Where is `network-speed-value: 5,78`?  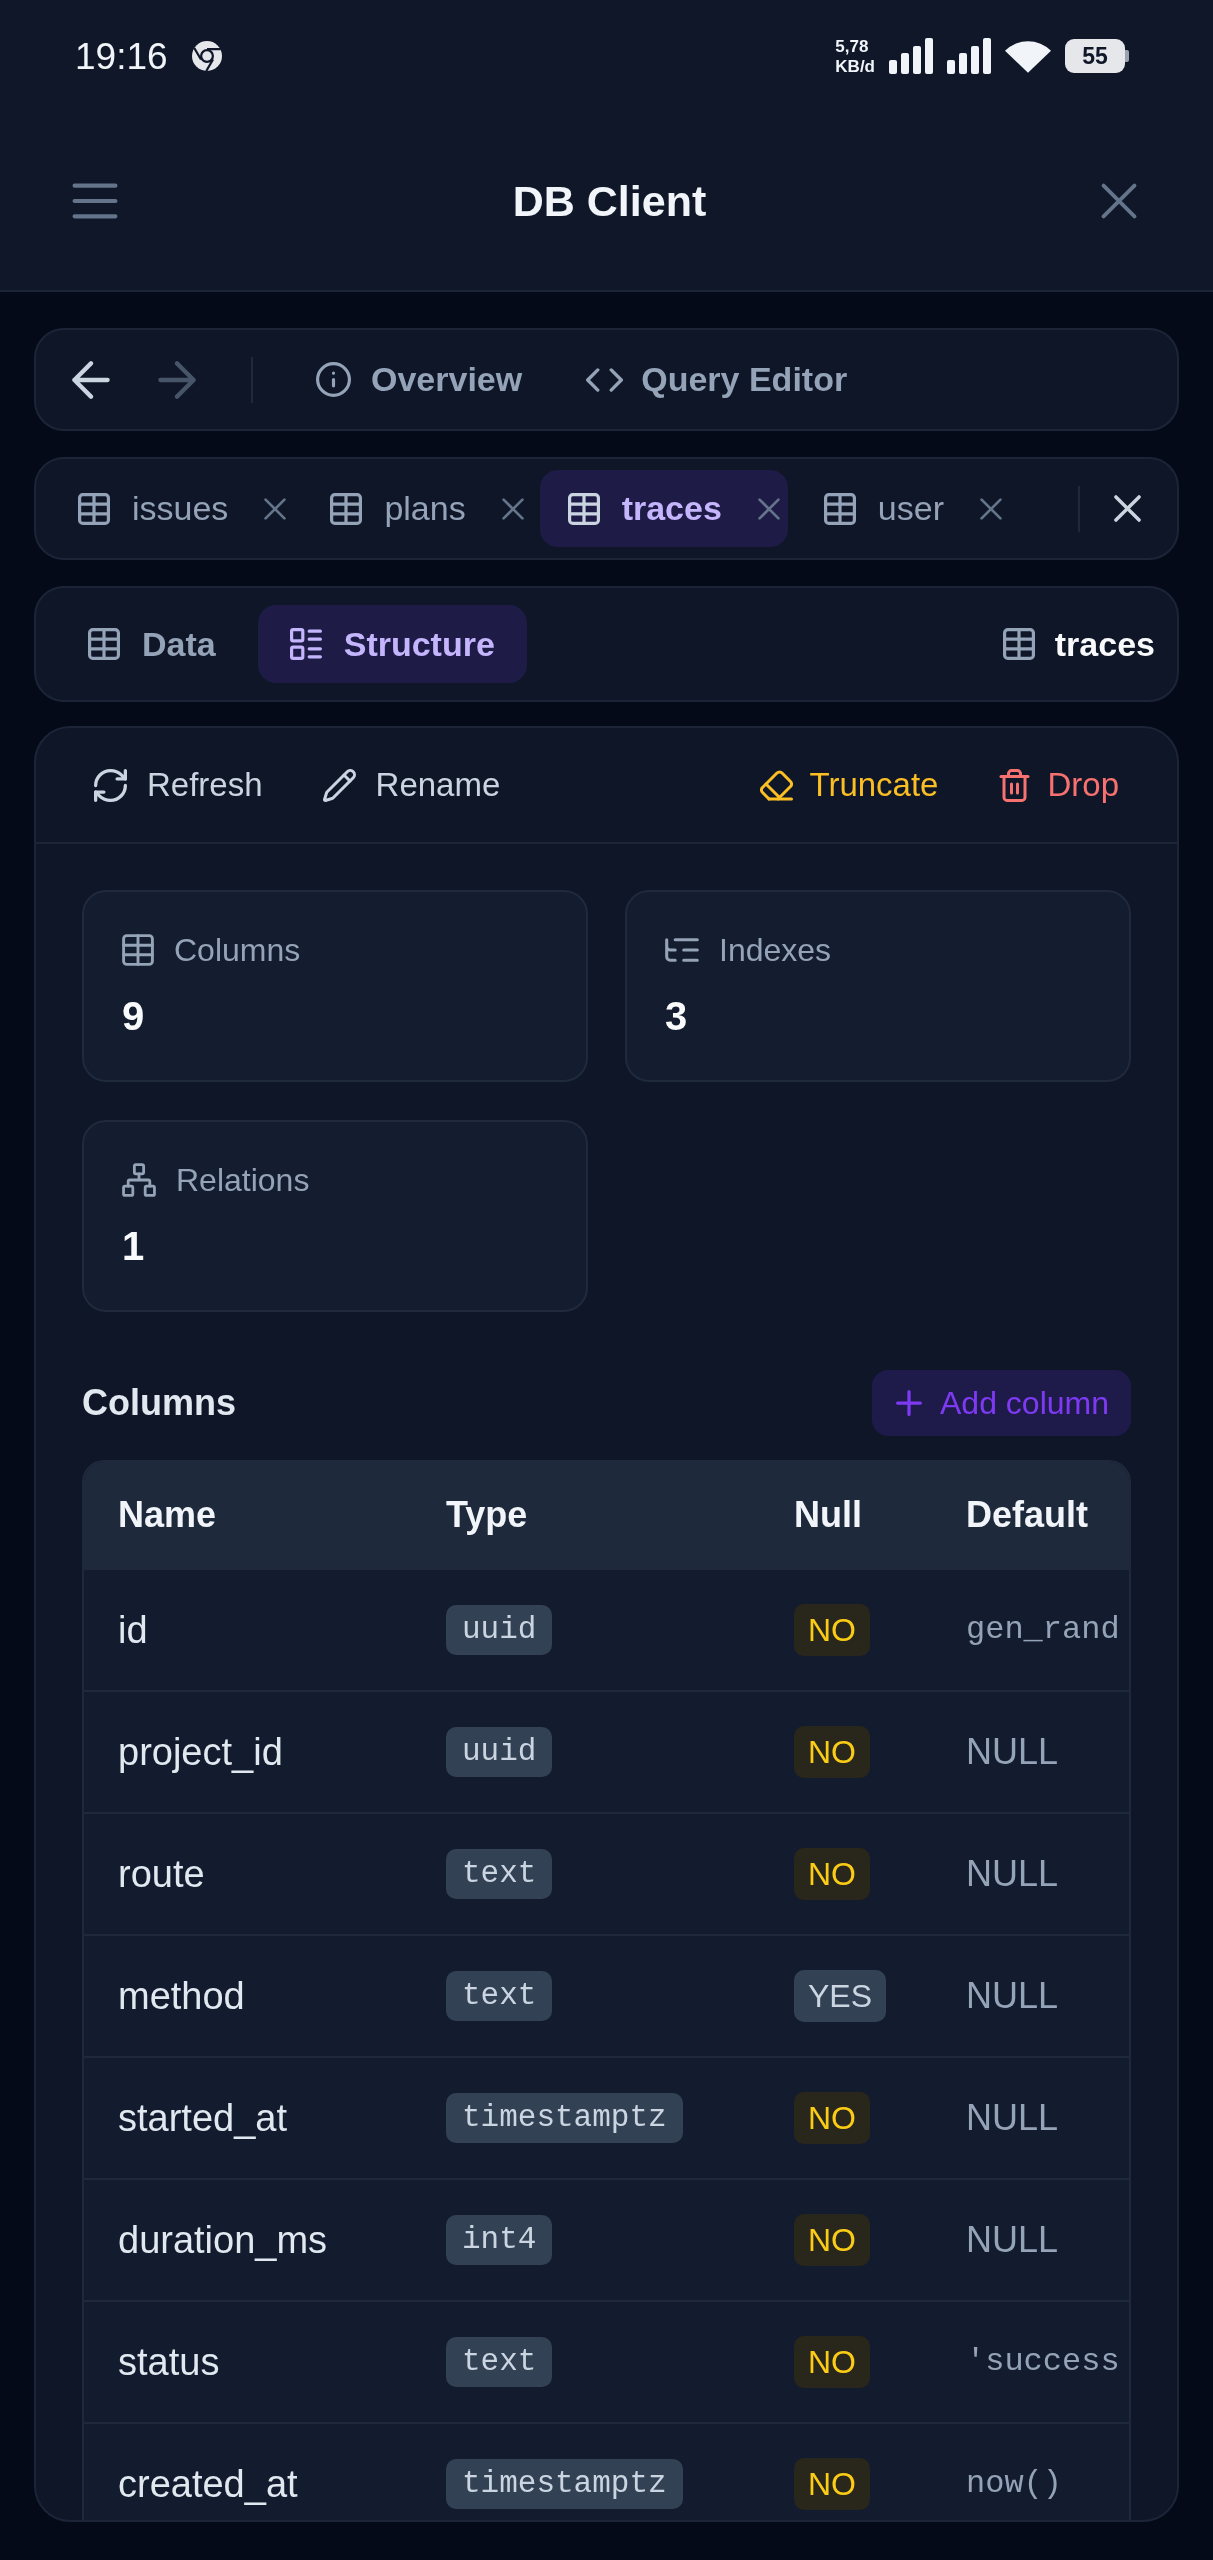
network-speed-value: 5,78 is located at coordinates (852, 46).